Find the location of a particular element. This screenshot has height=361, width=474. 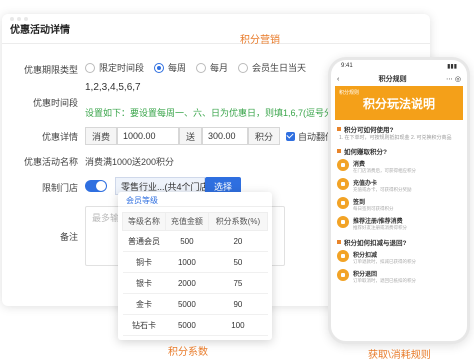

member-level-tab: 会员等级 is located at coordinates (142, 200).